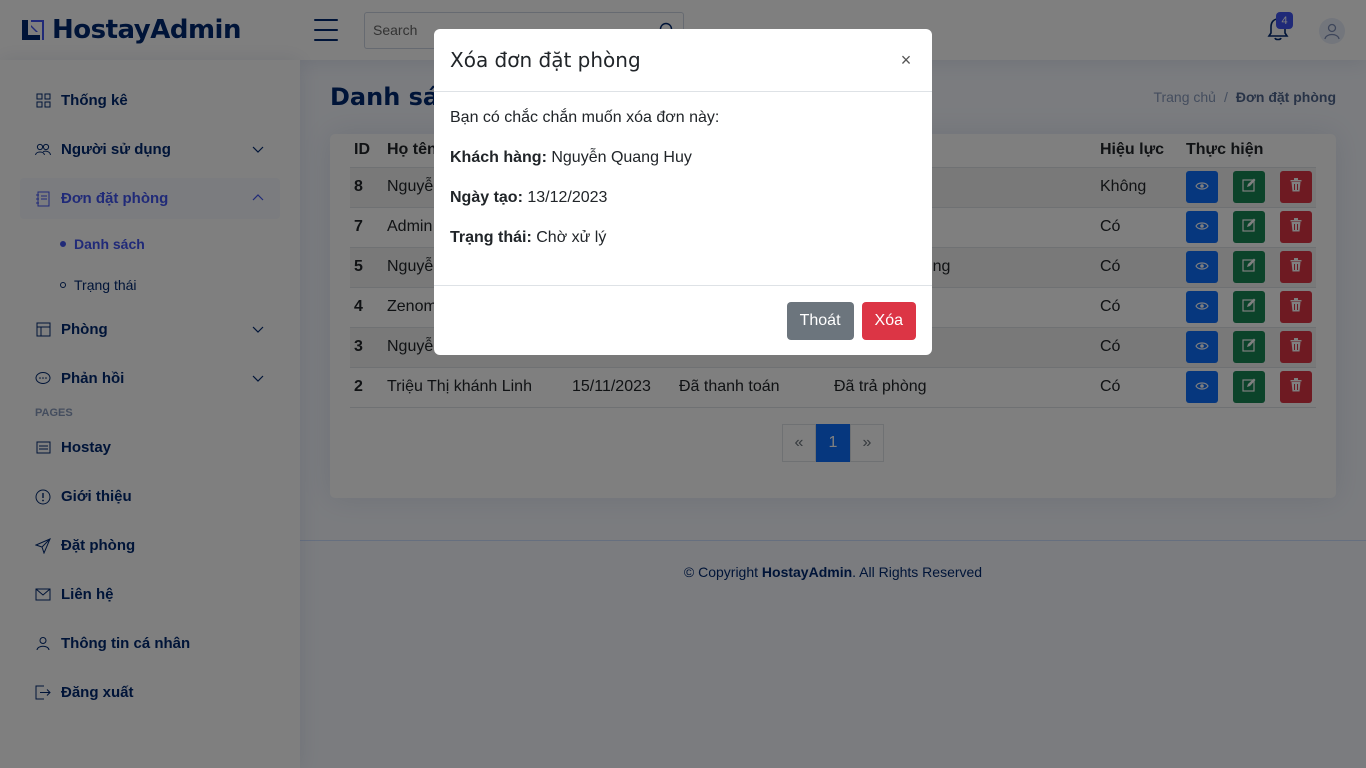 Image resolution: width=1366 pixels, height=768 pixels. Describe the element at coordinates (888, 320) in the screenshot. I see `delete-button: Xóa` at that location.